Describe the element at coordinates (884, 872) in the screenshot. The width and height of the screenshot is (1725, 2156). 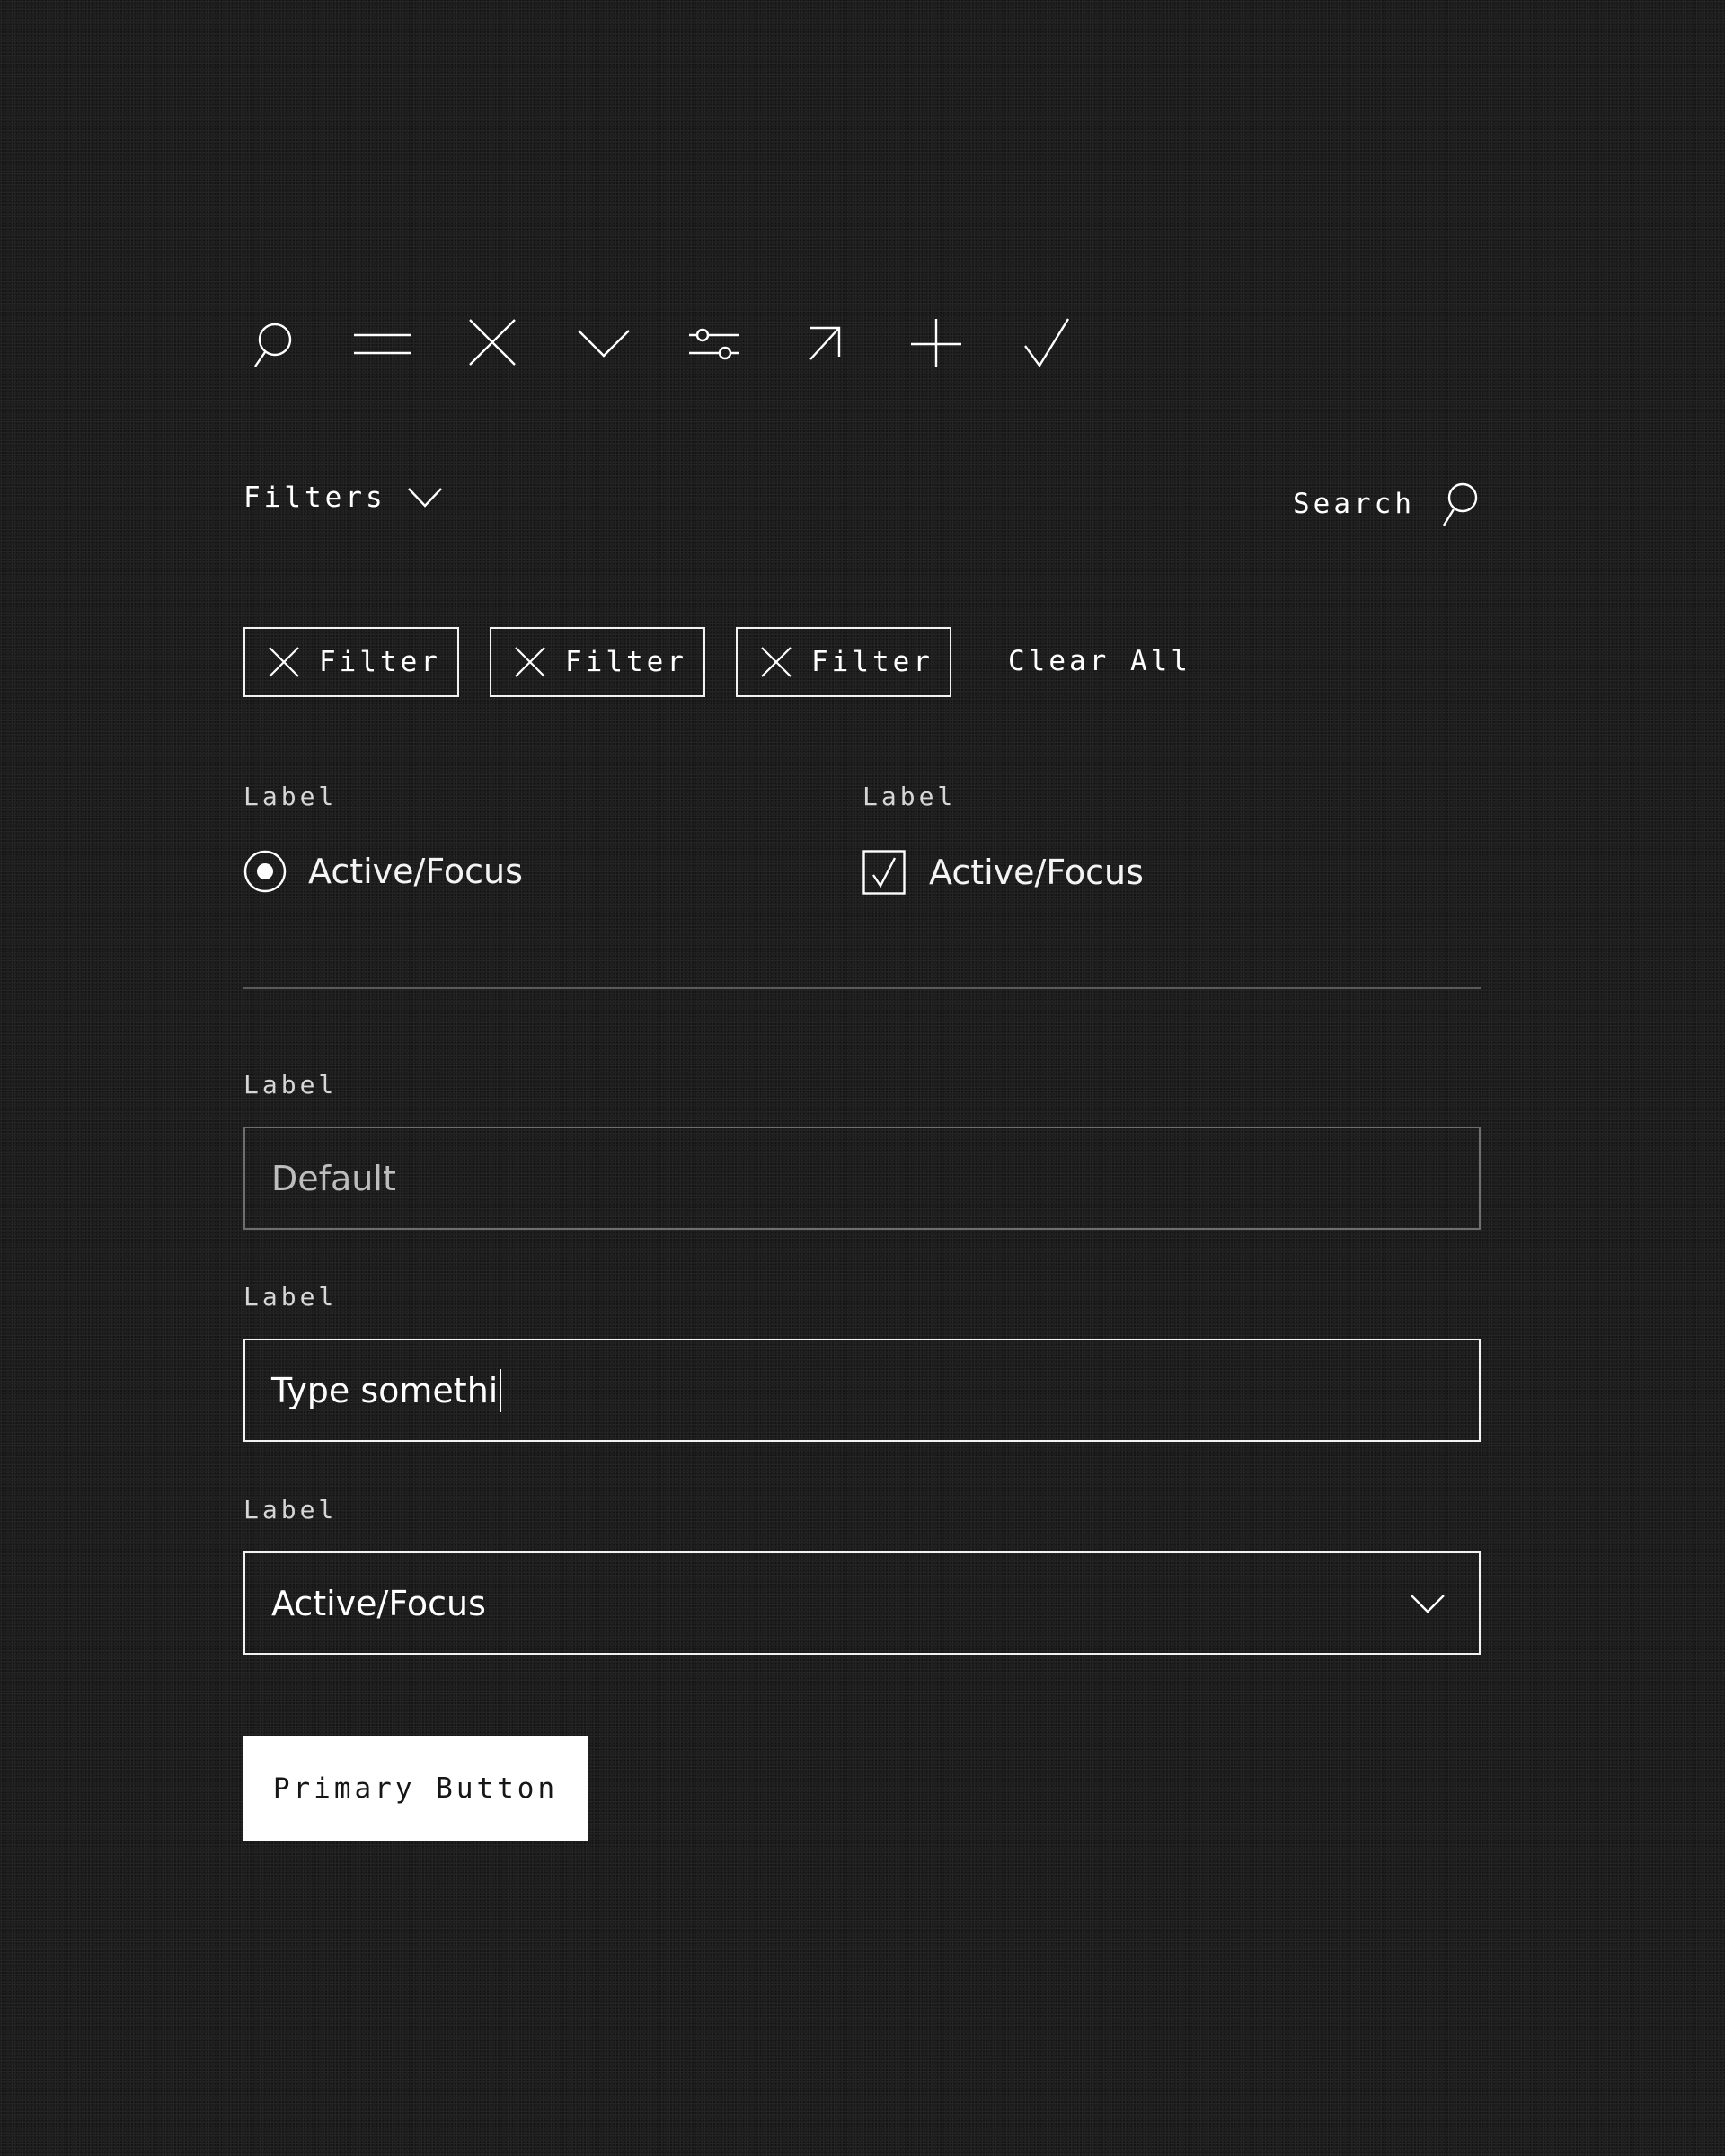
I see `checkbox-checked-icon` at that location.